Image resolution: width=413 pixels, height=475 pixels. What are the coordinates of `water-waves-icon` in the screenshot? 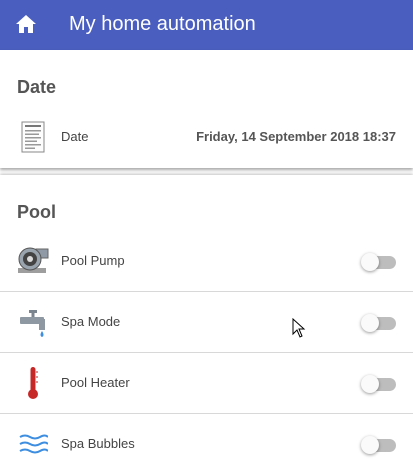 It's located at (33, 444).